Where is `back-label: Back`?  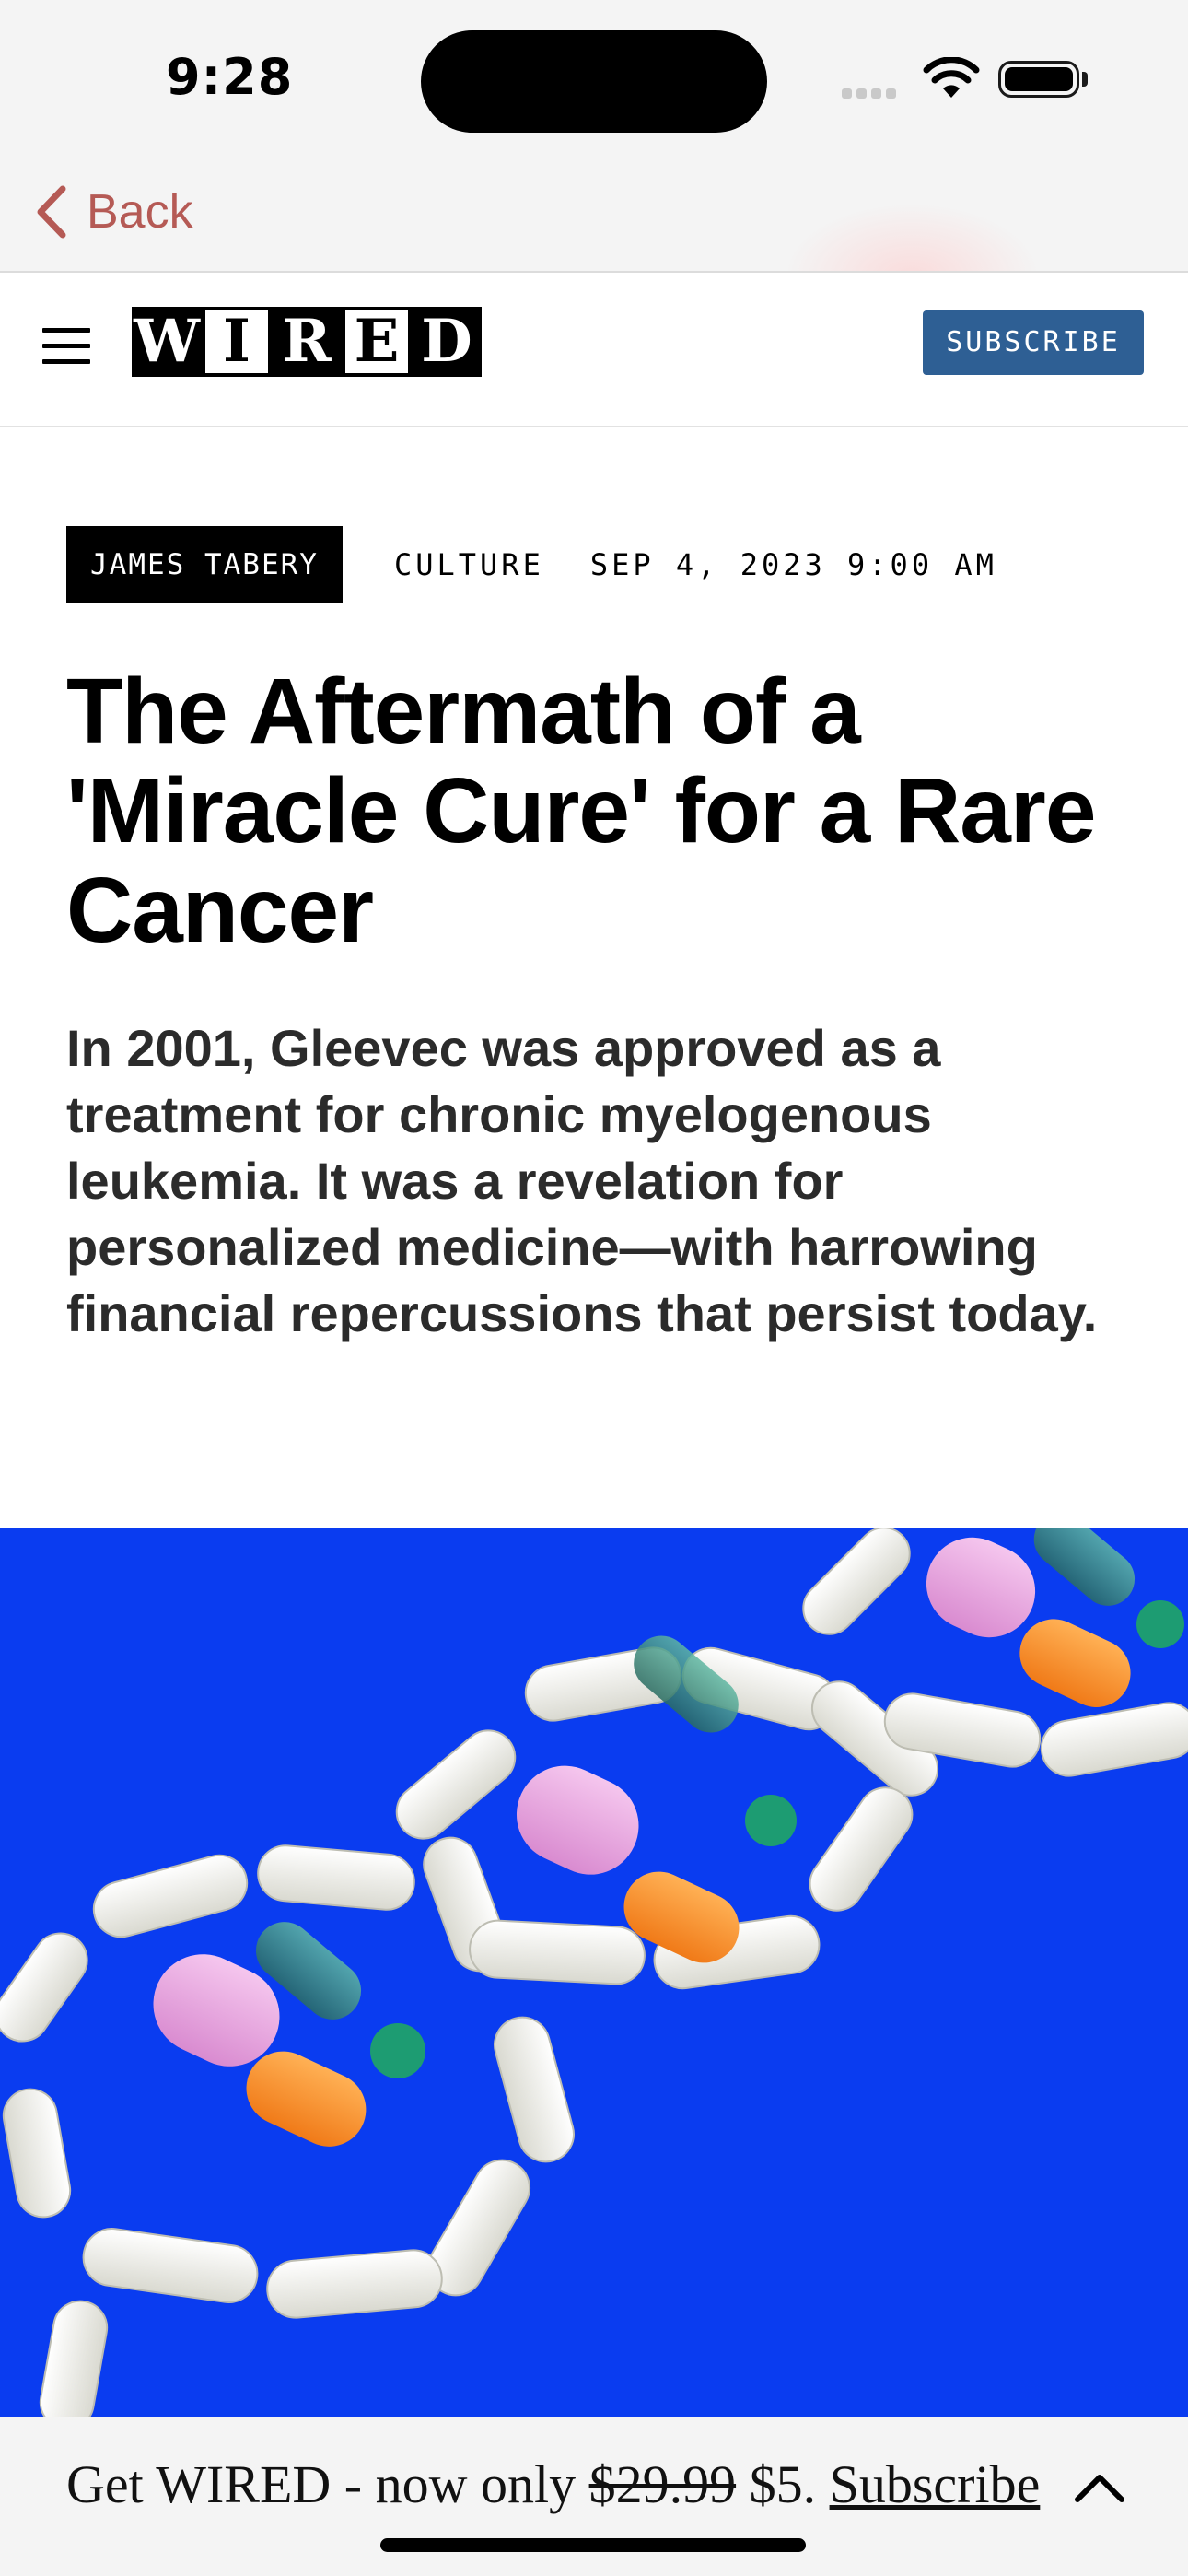
back-label: Back is located at coordinates (140, 212).